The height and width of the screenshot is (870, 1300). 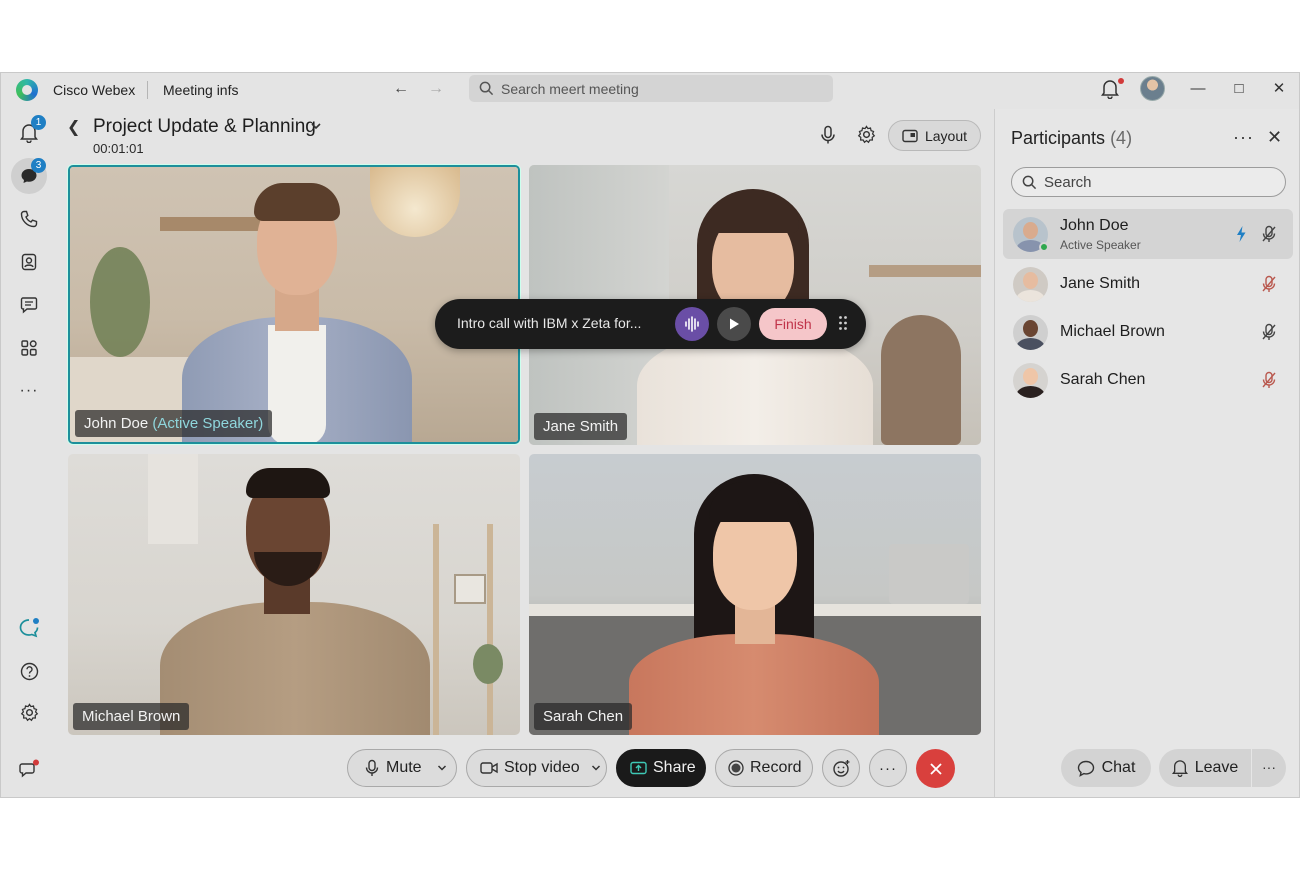 I want to click on stop-video-button: Stop video, so click(x=536, y=768).